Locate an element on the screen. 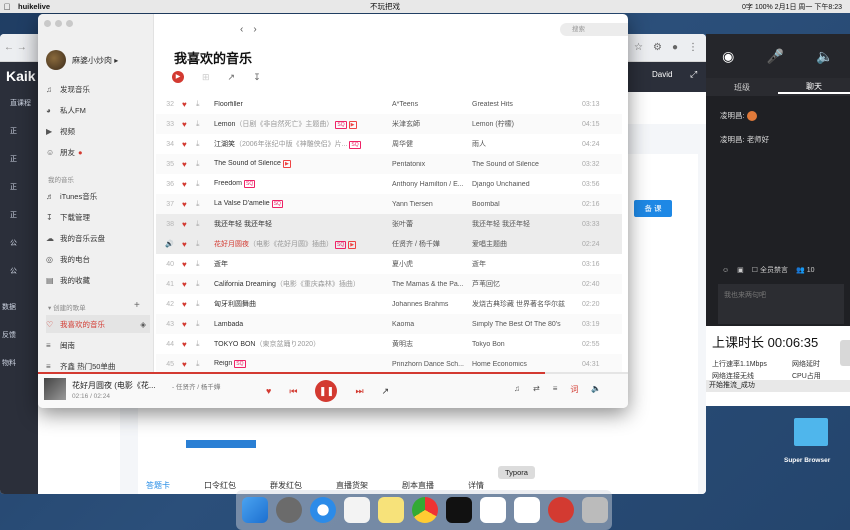  user-name: David is located at coordinates (662, 74).